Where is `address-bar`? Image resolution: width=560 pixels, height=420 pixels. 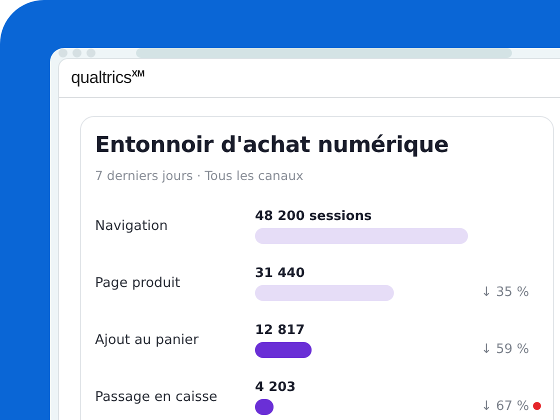
address-bar is located at coordinates (324, 53).